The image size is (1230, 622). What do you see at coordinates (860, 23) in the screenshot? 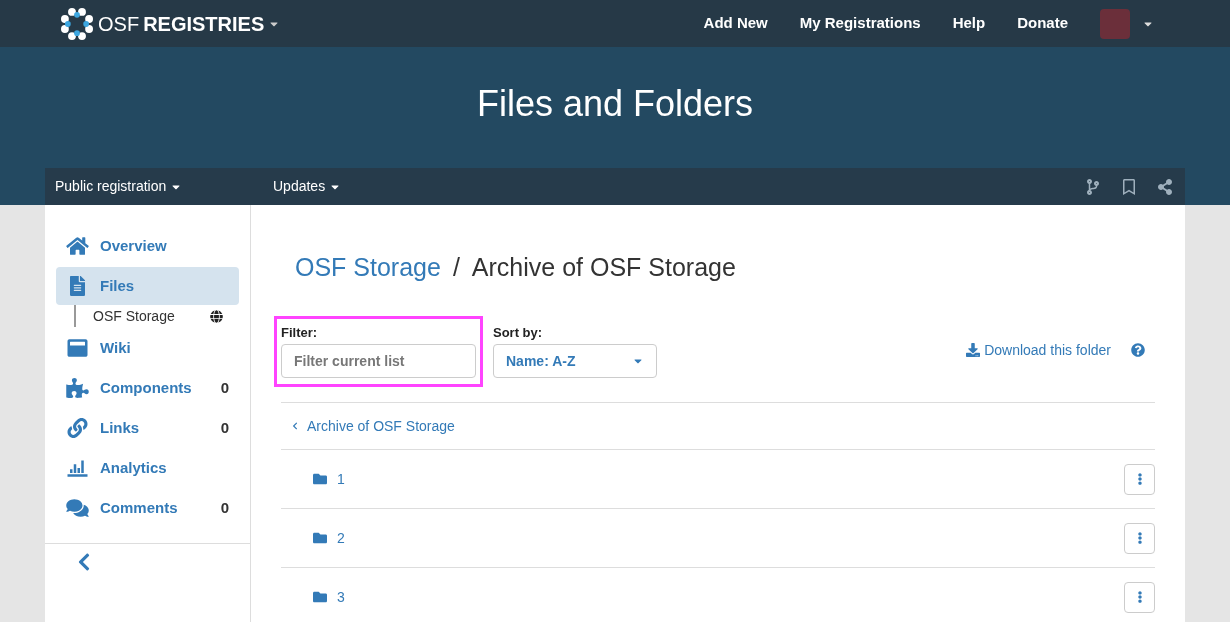
I see `nav-link: My Registrations` at bounding box center [860, 23].